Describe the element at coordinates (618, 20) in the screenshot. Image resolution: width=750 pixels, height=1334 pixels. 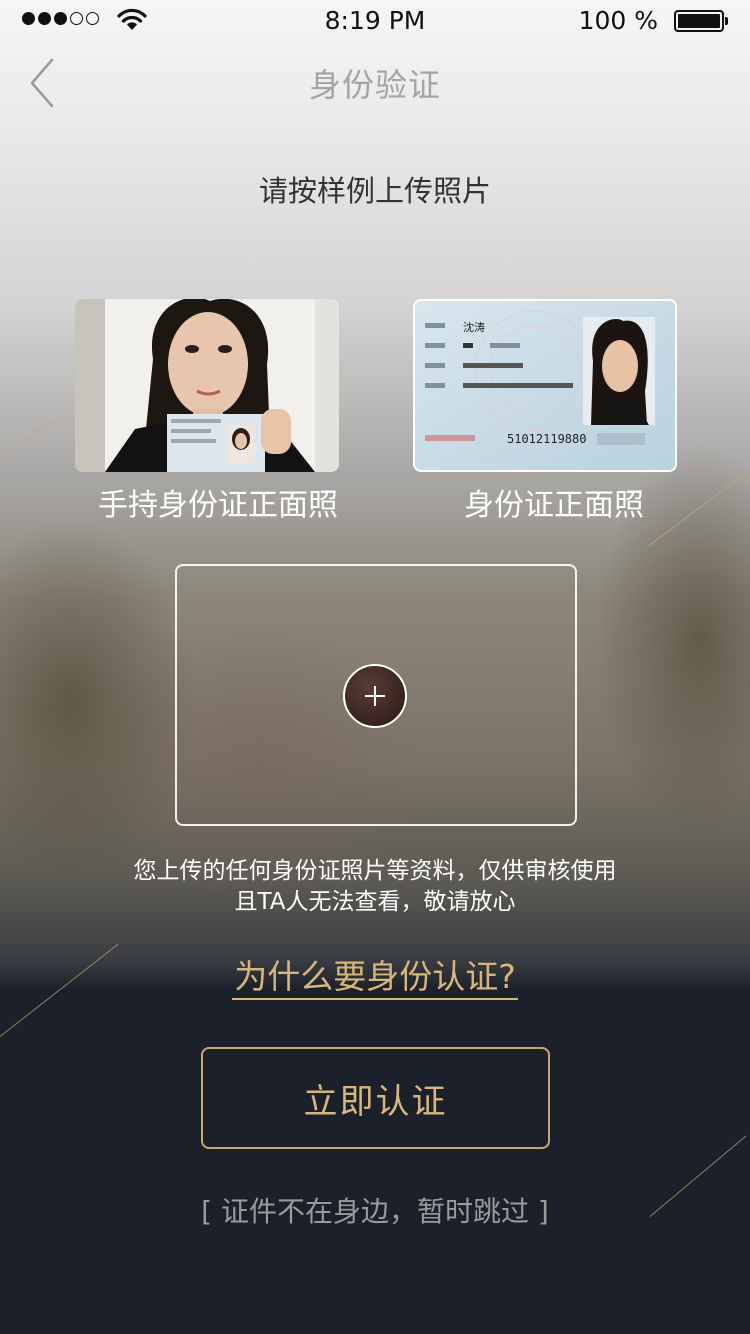
I see `battery-percentage: 100 %` at that location.